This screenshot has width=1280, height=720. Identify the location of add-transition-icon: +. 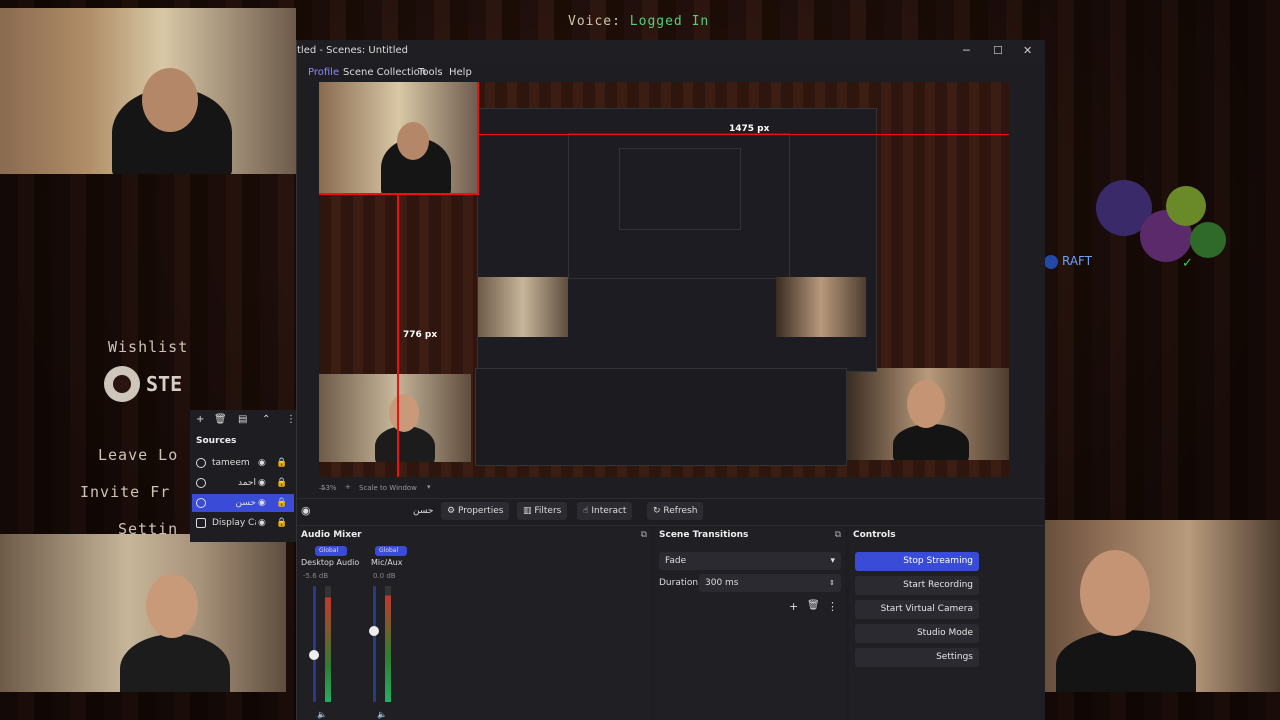
(793, 606).